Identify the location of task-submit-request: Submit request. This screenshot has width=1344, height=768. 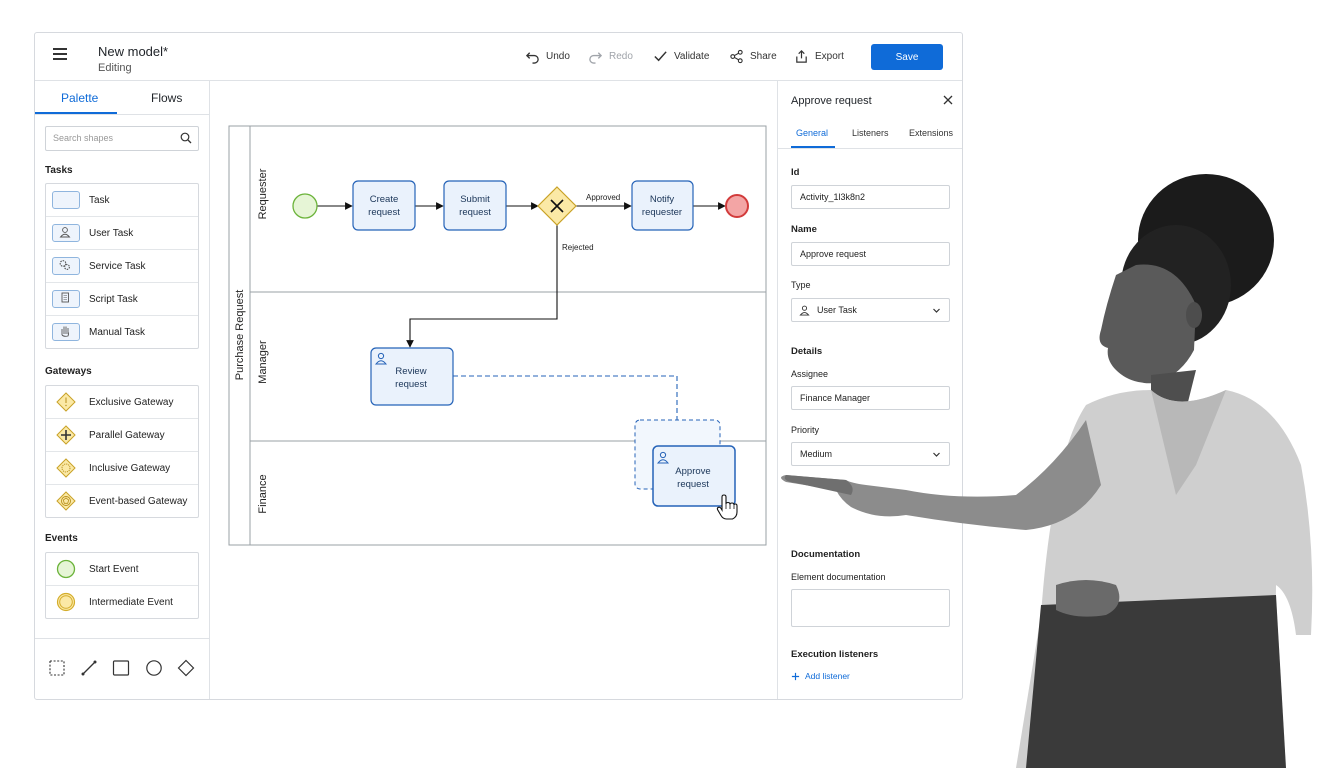
(475, 205).